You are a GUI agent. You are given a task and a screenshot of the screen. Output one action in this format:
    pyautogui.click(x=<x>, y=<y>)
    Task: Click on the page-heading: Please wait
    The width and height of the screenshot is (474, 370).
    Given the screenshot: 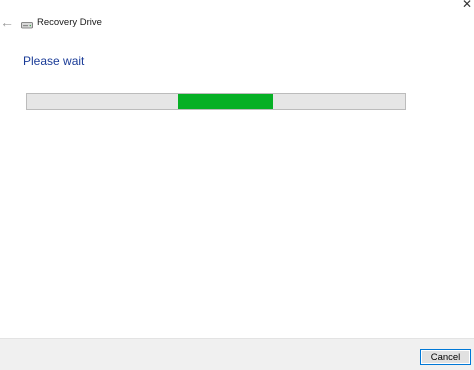 What is the action you would take?
    pyautogui.click(x=54, y=61)
    